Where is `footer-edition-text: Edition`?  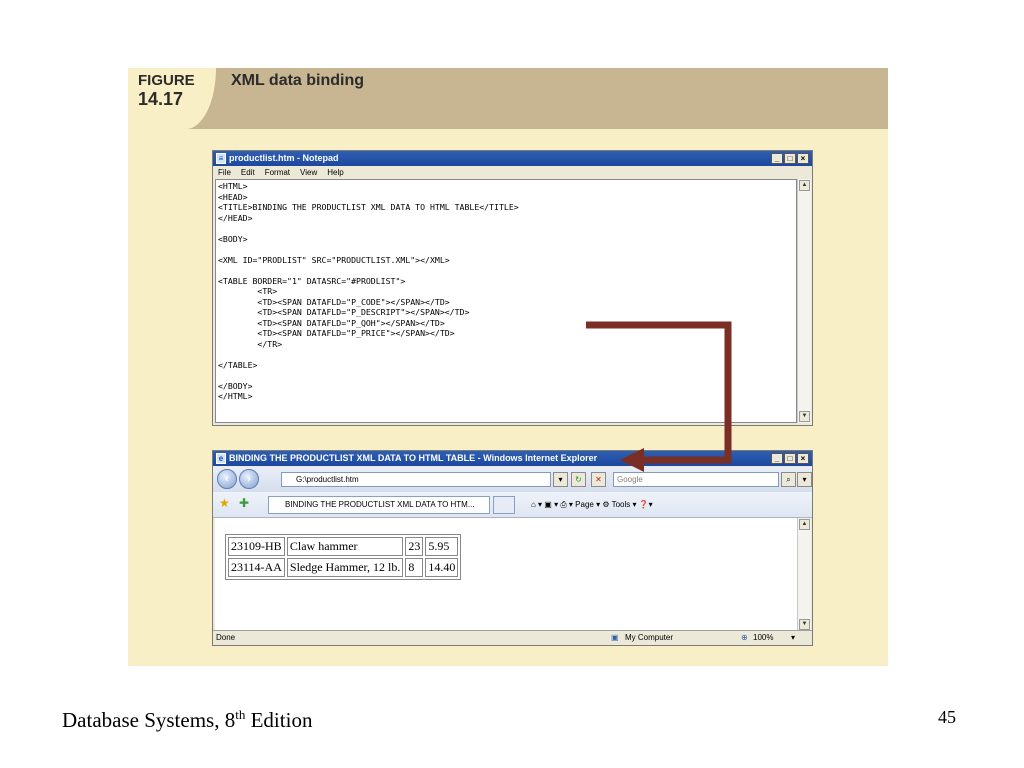 footer-edition-text: Edition is located at coordinates (279, 720).